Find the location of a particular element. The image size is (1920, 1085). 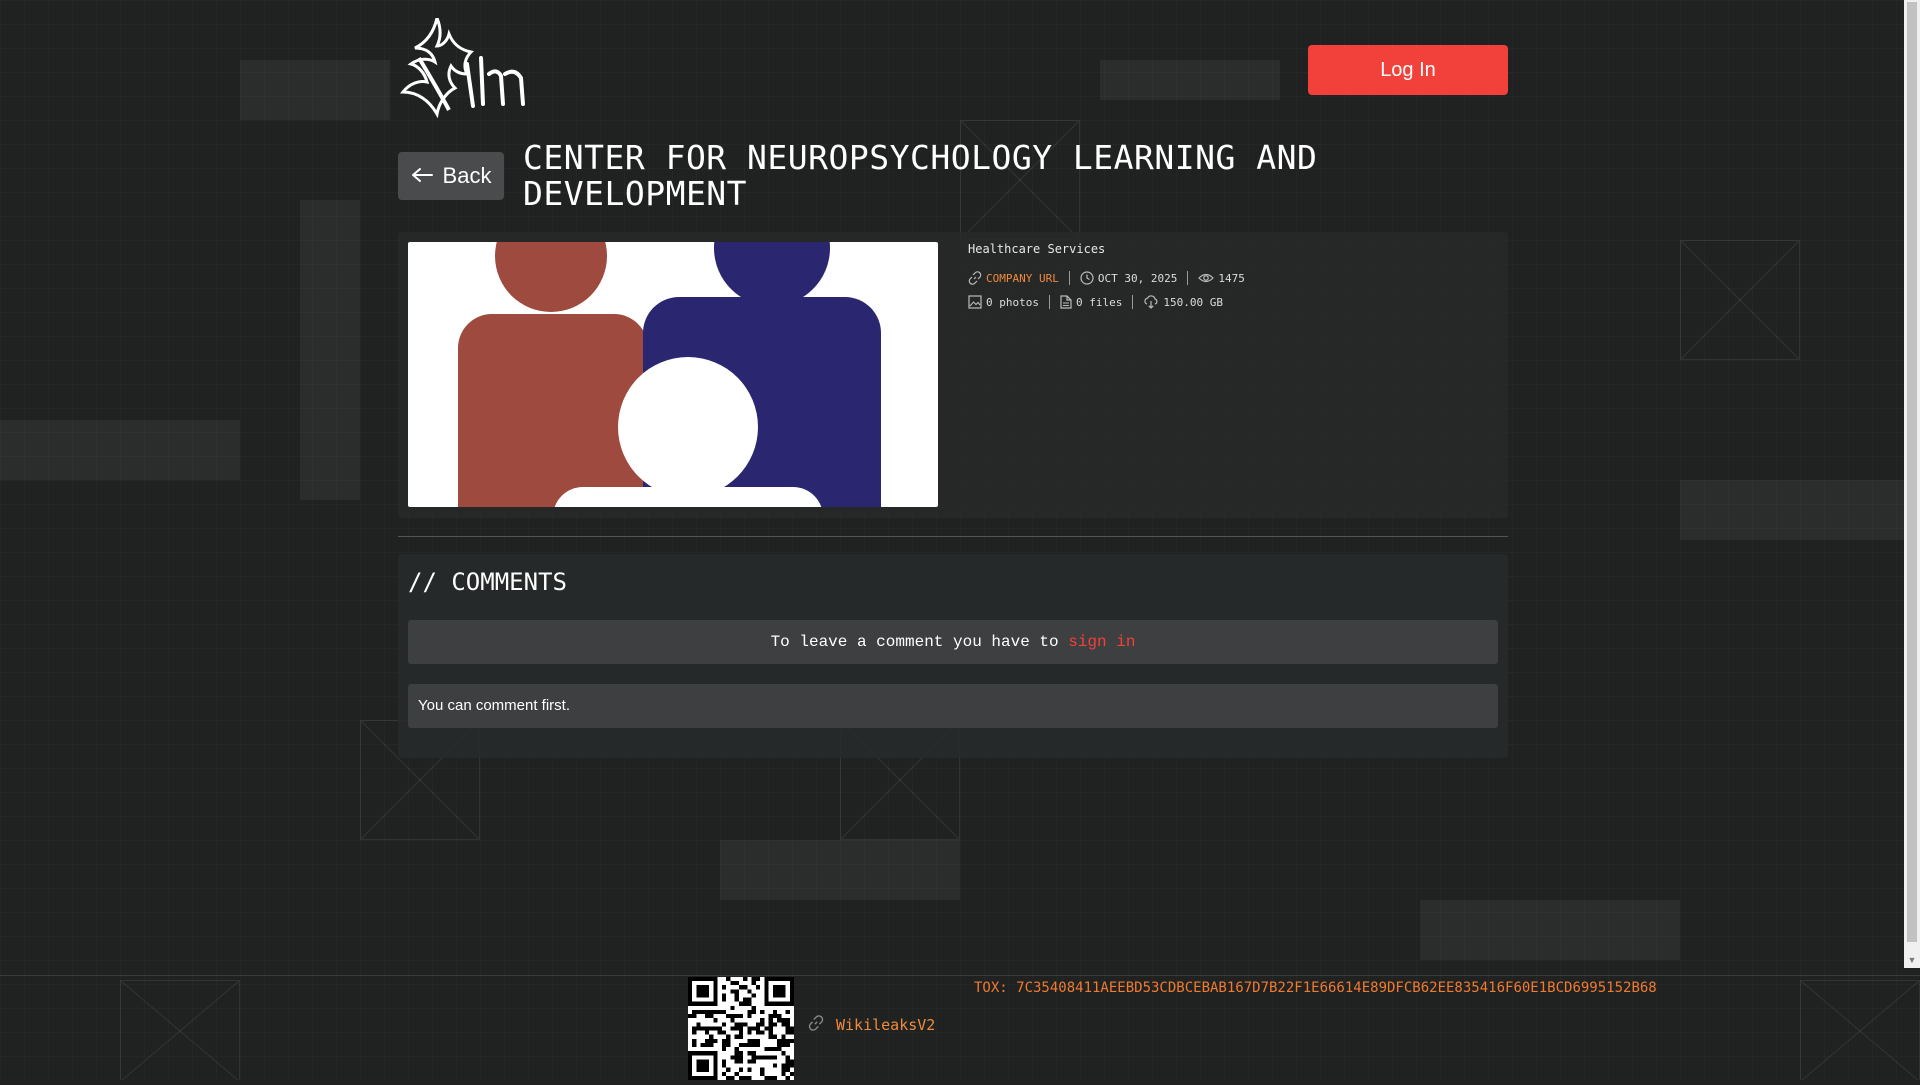

empty-comments-message: You can comment first. is located at coordinates (953, 706).